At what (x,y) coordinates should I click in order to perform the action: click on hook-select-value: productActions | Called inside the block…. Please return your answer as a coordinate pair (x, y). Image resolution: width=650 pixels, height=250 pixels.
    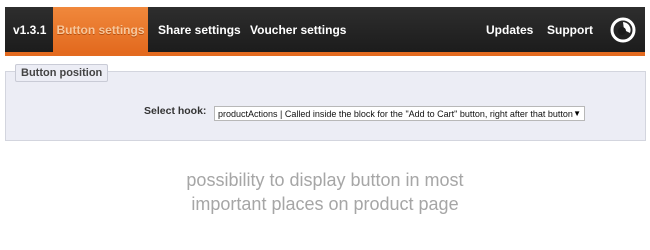
    Looking at the image, I should click on (395, 114).